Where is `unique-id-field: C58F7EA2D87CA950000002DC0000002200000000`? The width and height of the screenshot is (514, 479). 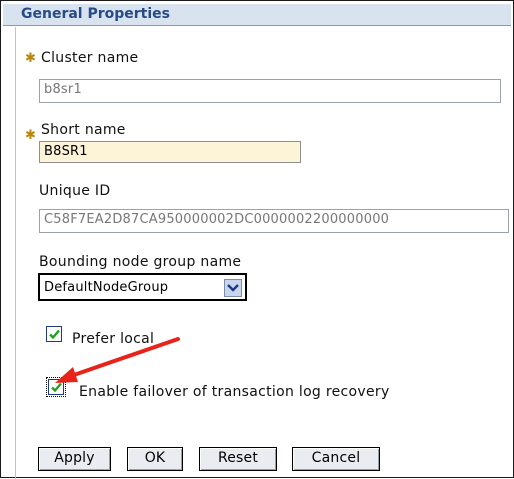 unique-id-field: C58F7EA2D87CA950000002DC0000002200000000 is located at coordinates (274, 221).